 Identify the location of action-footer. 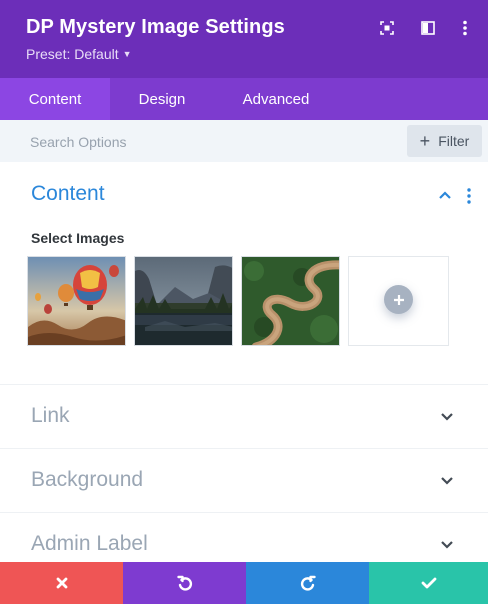
(244, 583).